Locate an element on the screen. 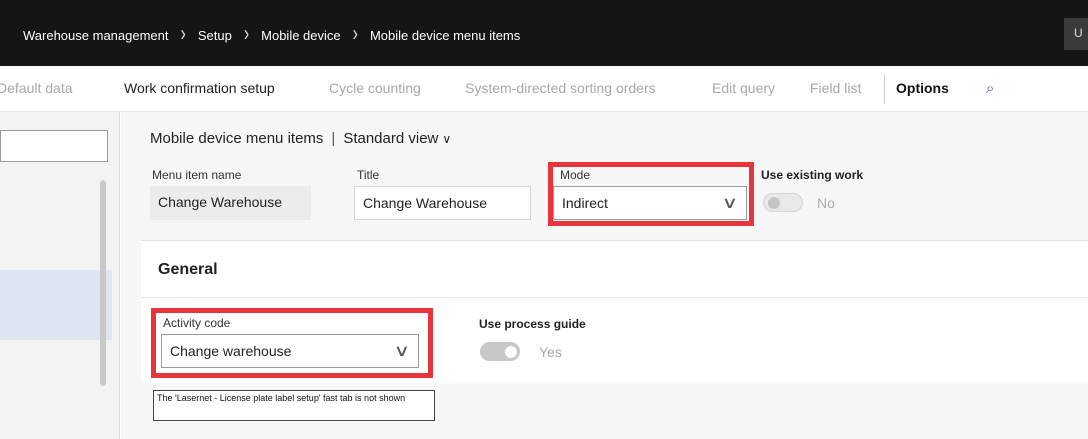 This screenshot has width=1088, height=439. list-item-selected is located at coordinates (56, 305).